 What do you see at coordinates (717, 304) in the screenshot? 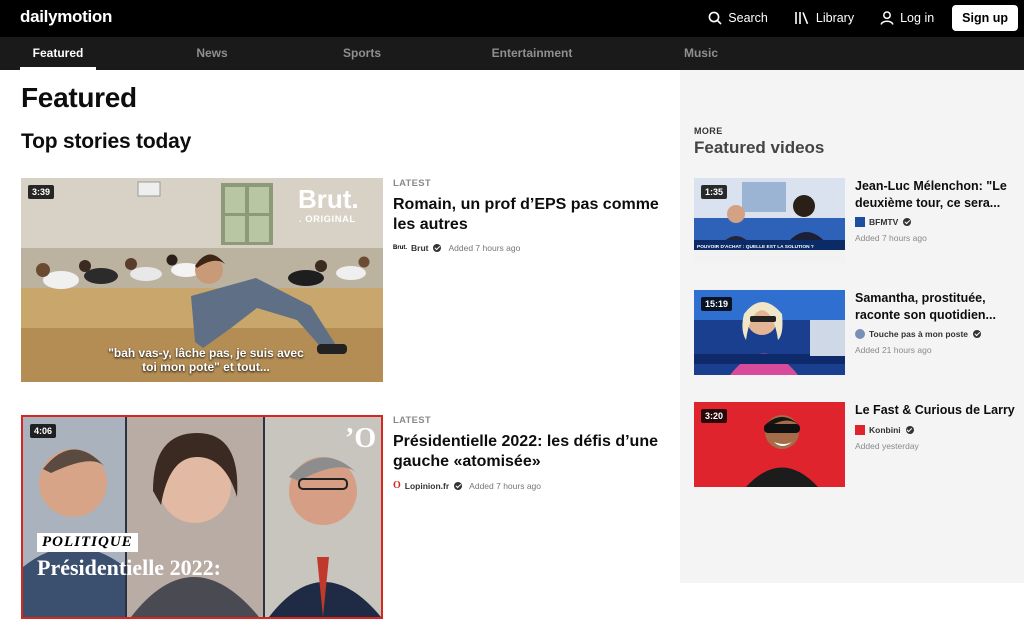
I see `duration-badge: 15:19` at bounding box center [717, 304].